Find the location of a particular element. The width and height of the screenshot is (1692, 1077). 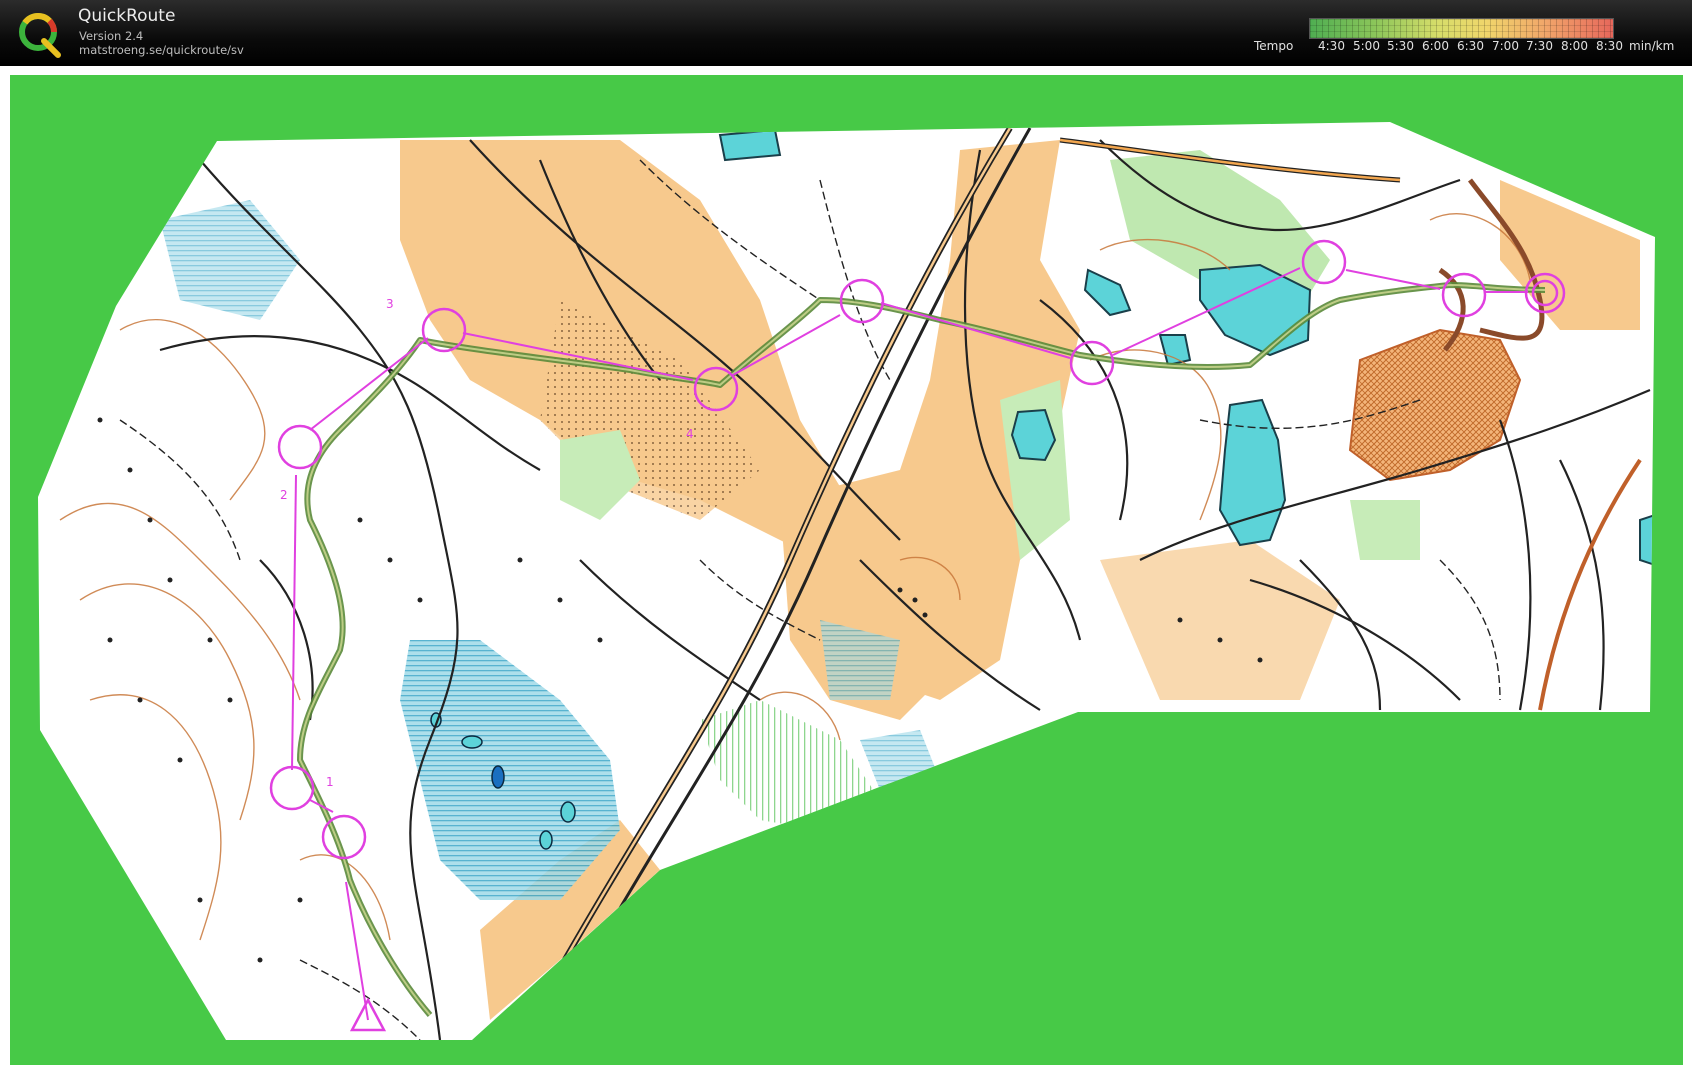

control-number: 2 is located at coordinates (284, 495).